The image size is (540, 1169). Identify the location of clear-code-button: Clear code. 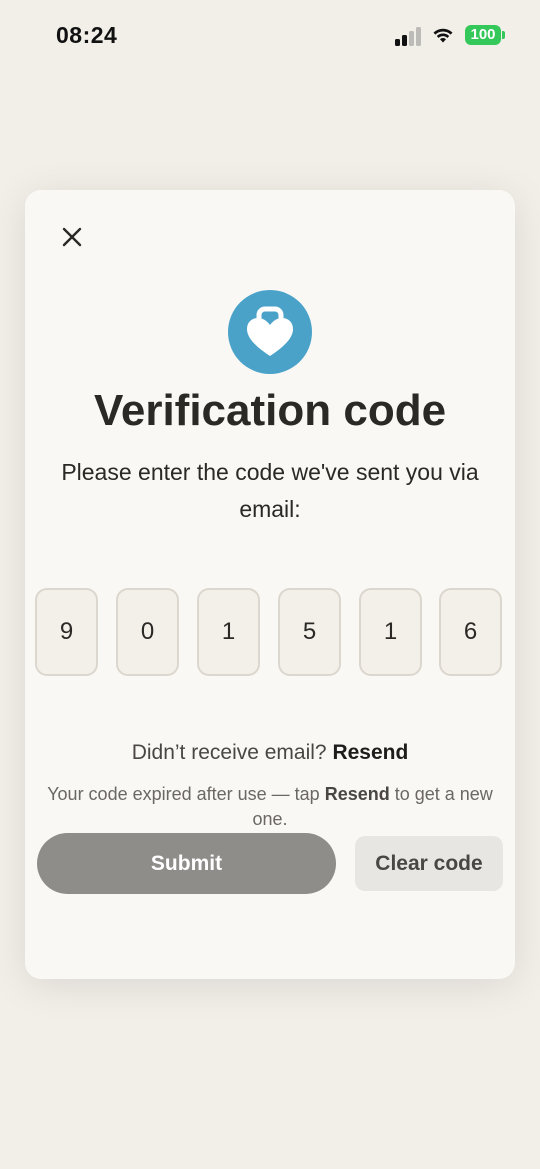
(429, 863).